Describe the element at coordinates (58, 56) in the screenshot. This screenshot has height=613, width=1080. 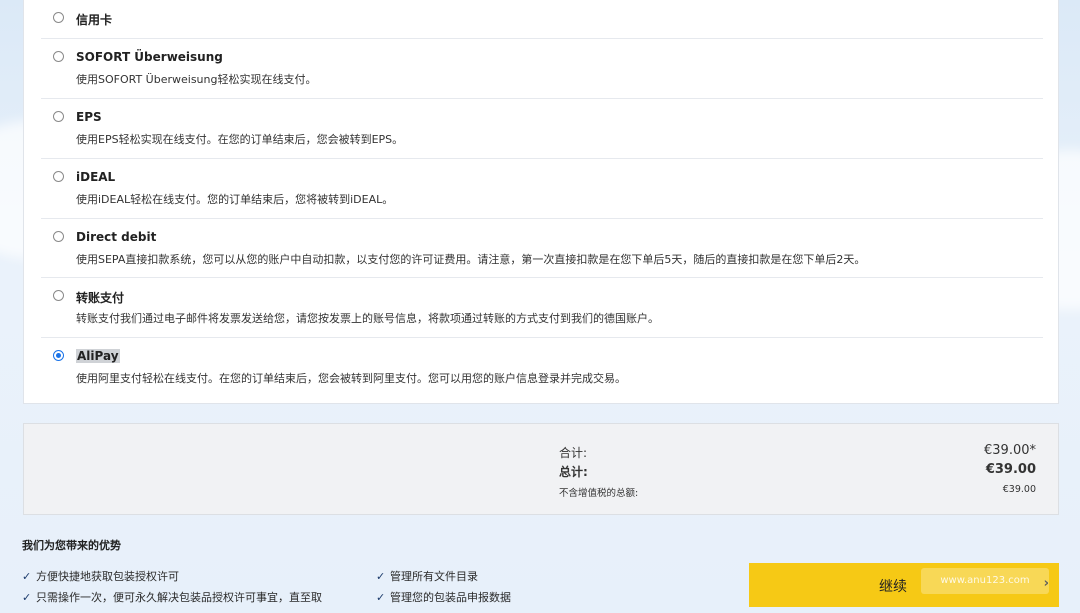
I see `radio-sofort` at that location.